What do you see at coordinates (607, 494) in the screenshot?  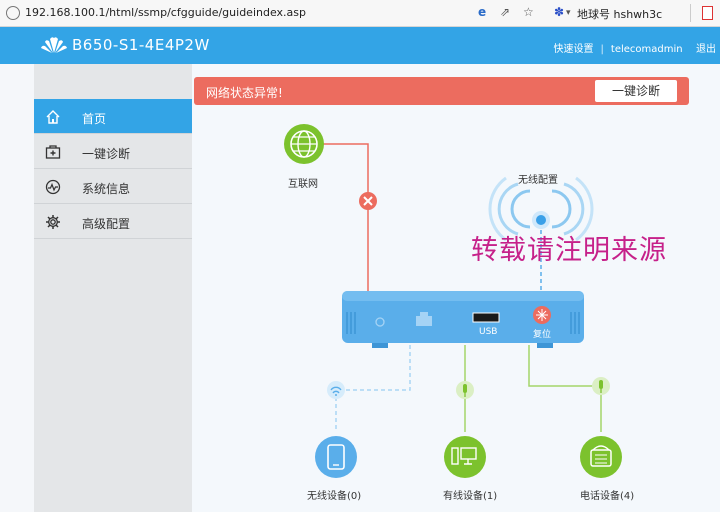 I see `phone-devices-label: 电话设备(4)` at bounding box center [607, 494].